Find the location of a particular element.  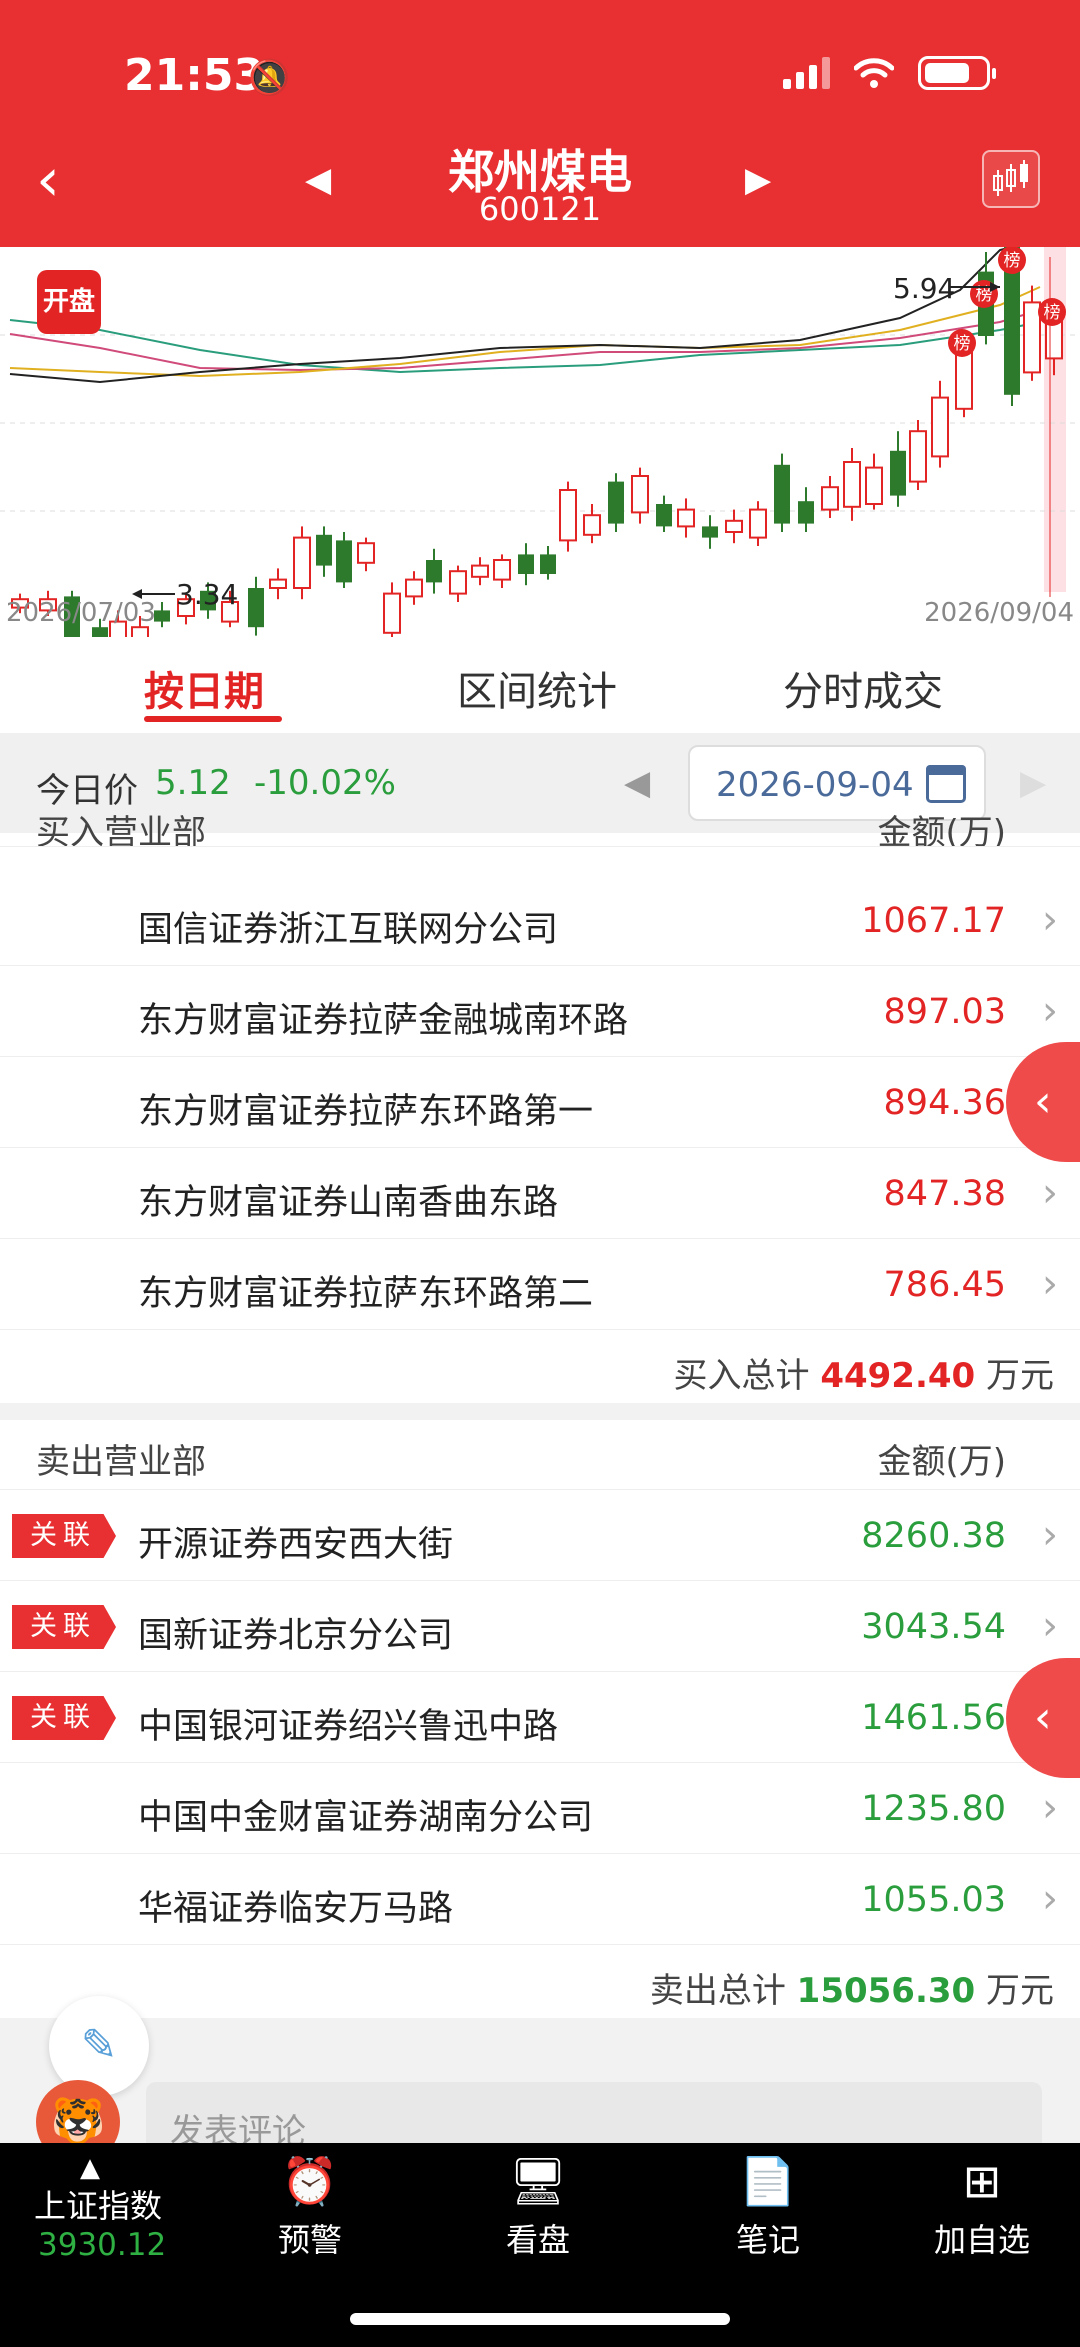

broker-name: 国新证券北京分公司 is located at coordinates (296, 1636).